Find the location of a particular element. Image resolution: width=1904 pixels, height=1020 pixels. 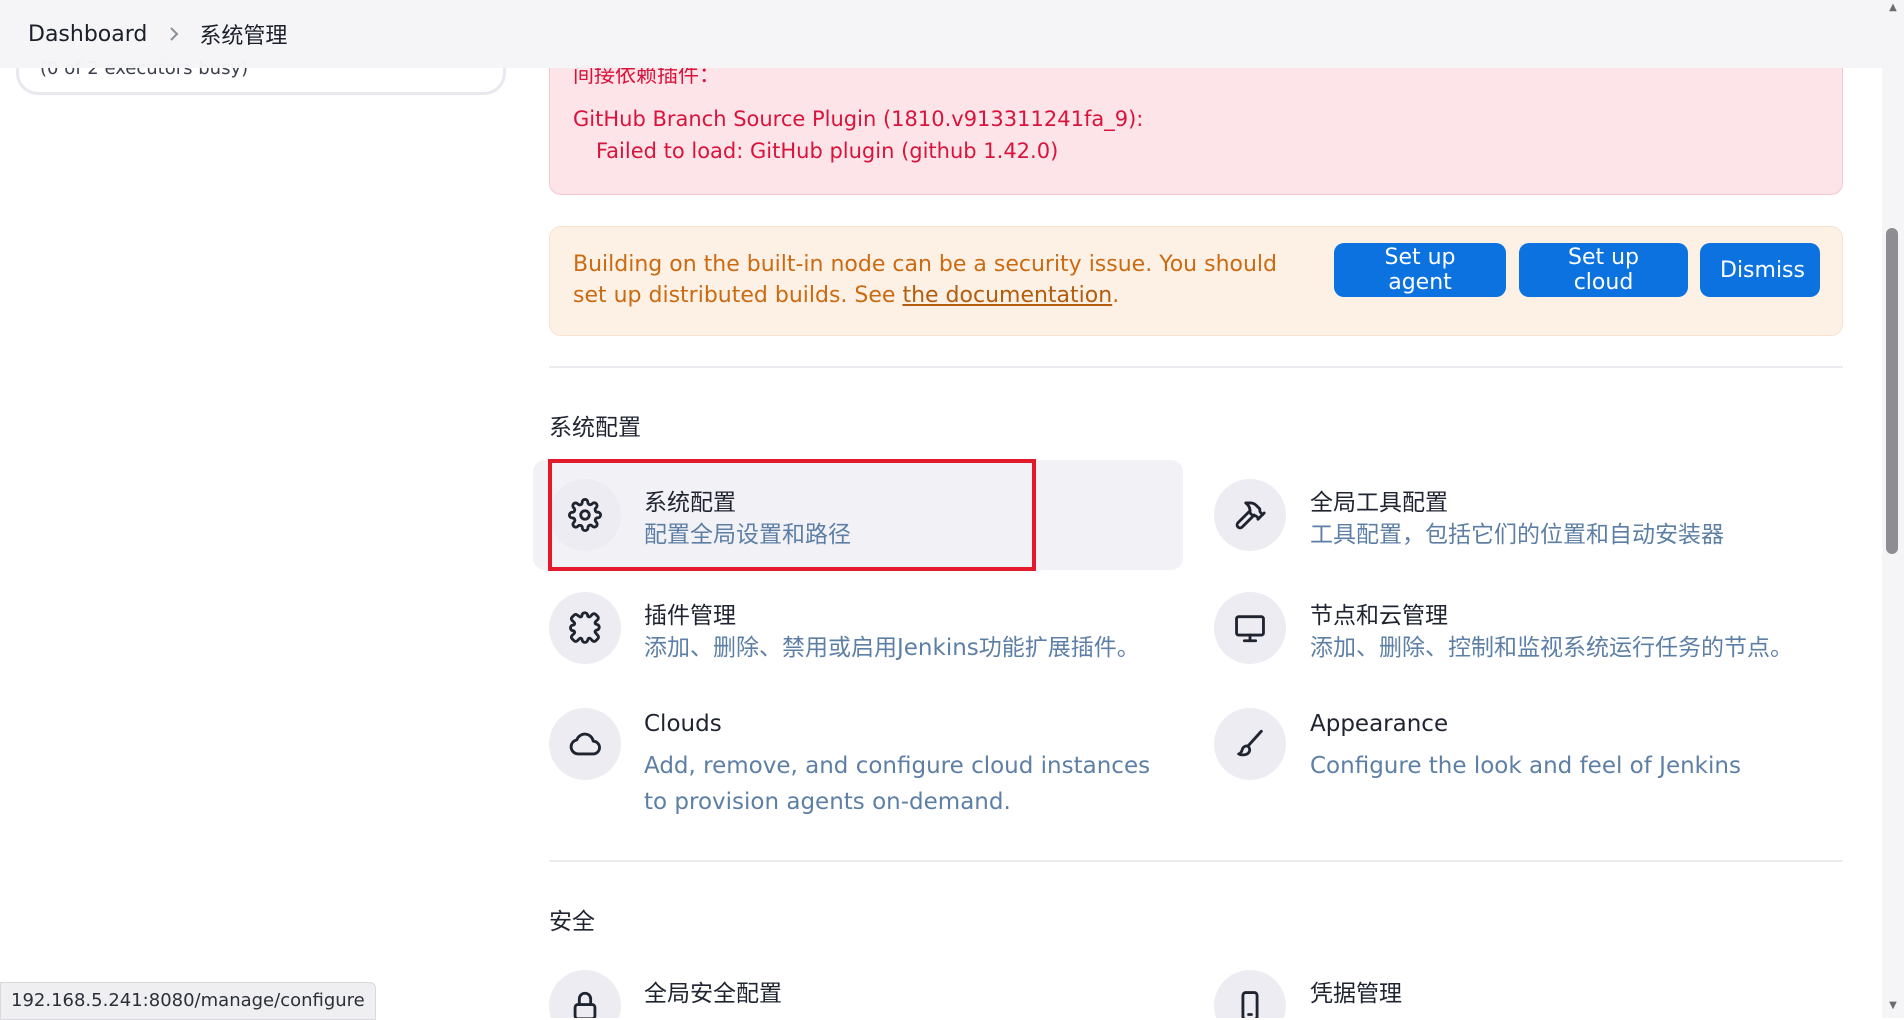

breadcrumb-dashboard: Dashboard is located at coordinates (87, 34).